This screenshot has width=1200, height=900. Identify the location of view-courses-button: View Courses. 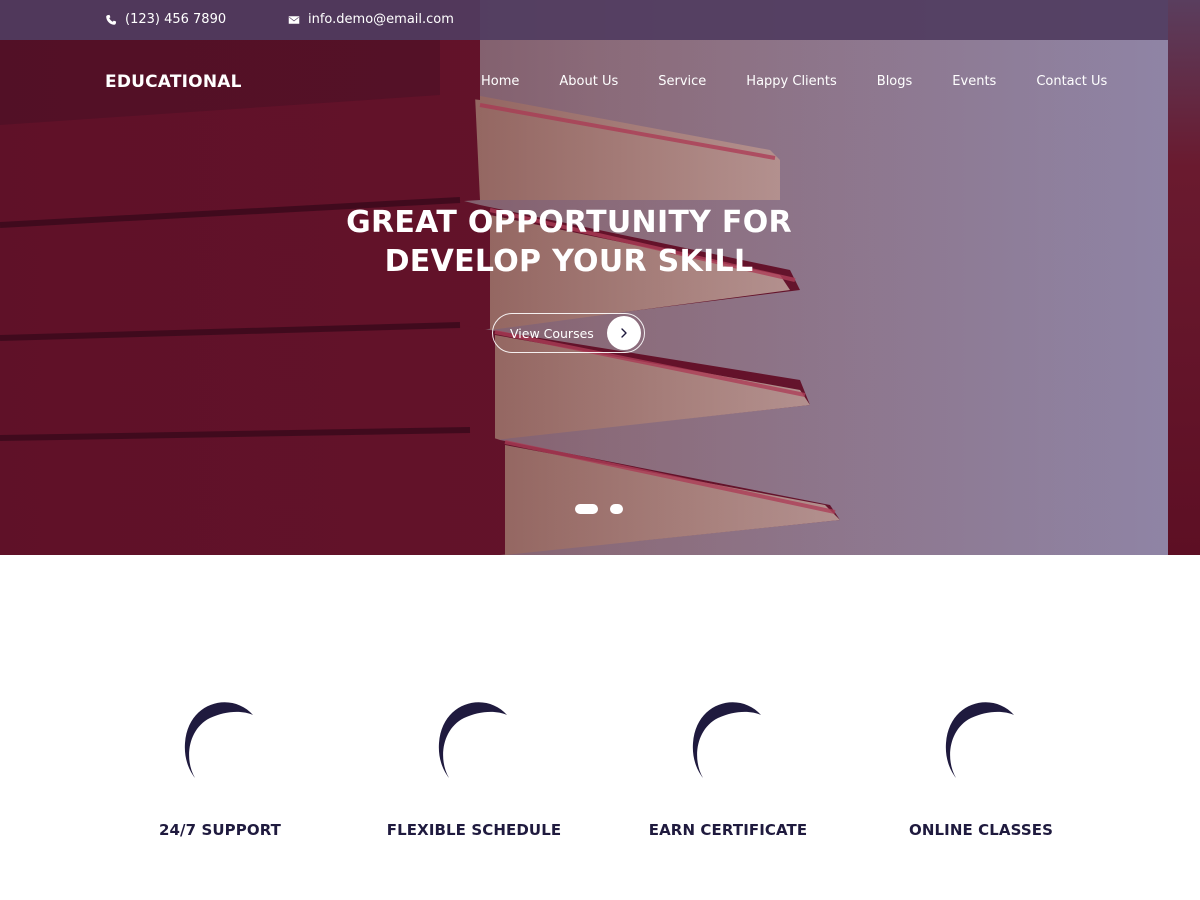
(568, 333).